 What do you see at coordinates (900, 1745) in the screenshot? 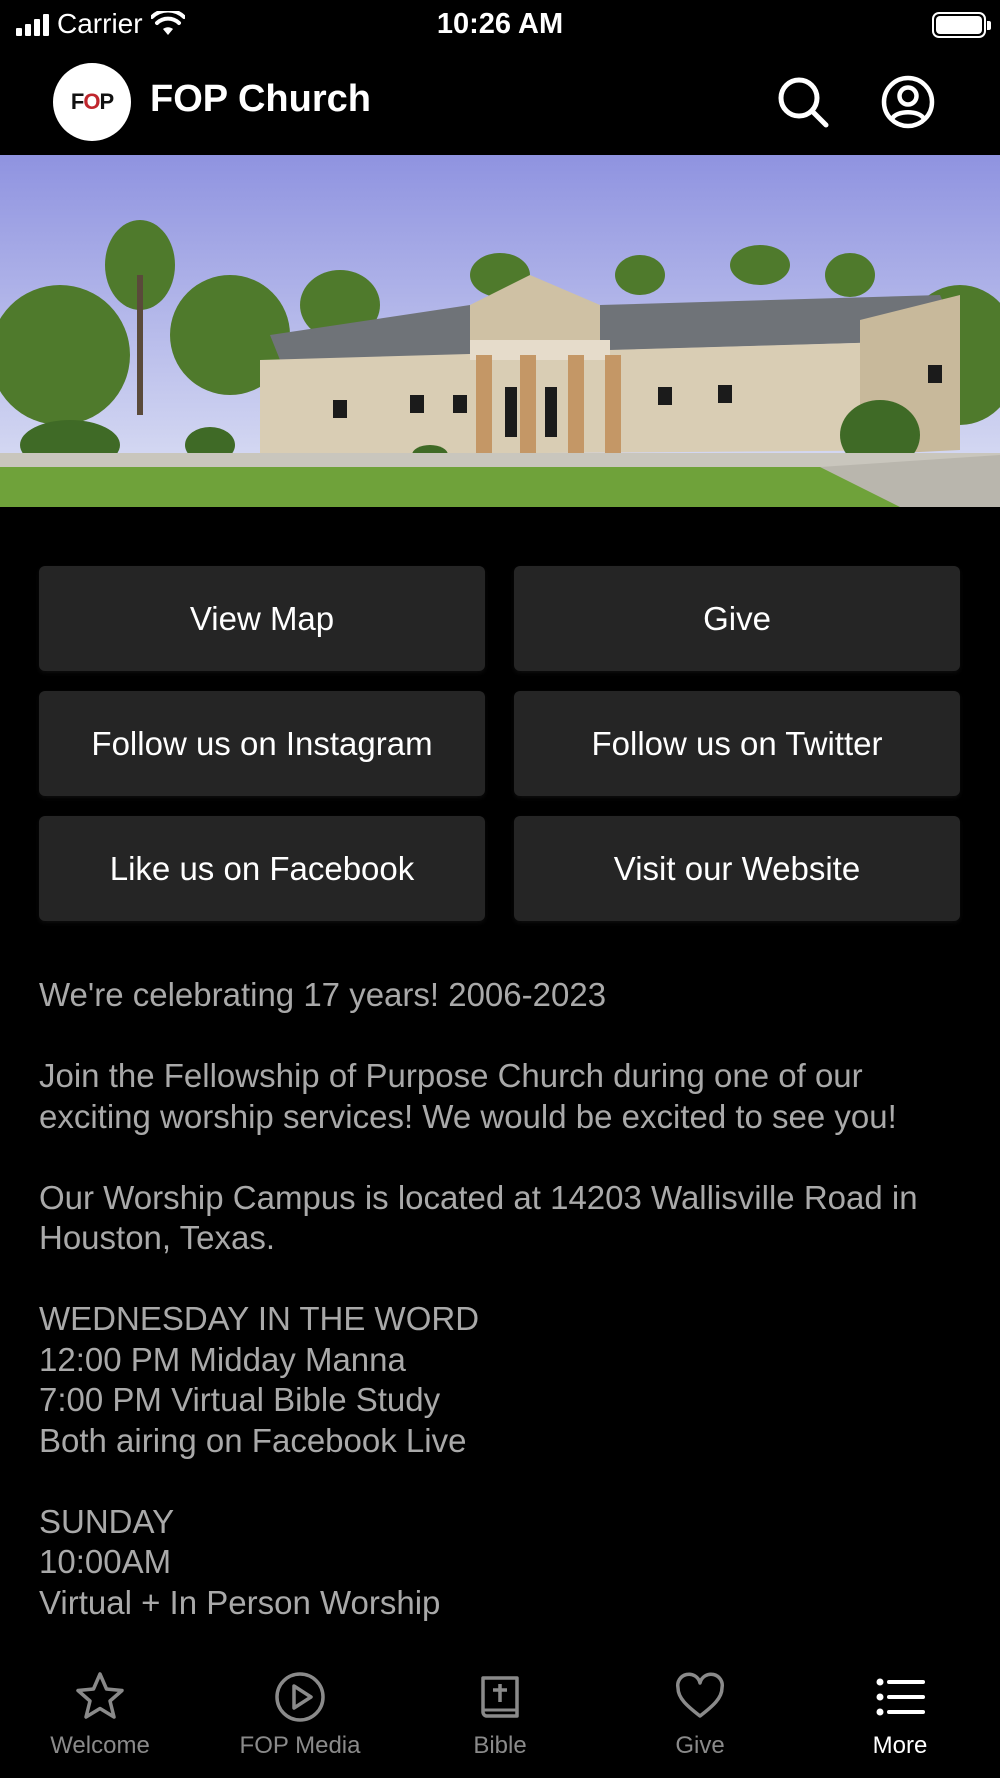
I see `tab-label: More` at bounding box center [900, 1745].